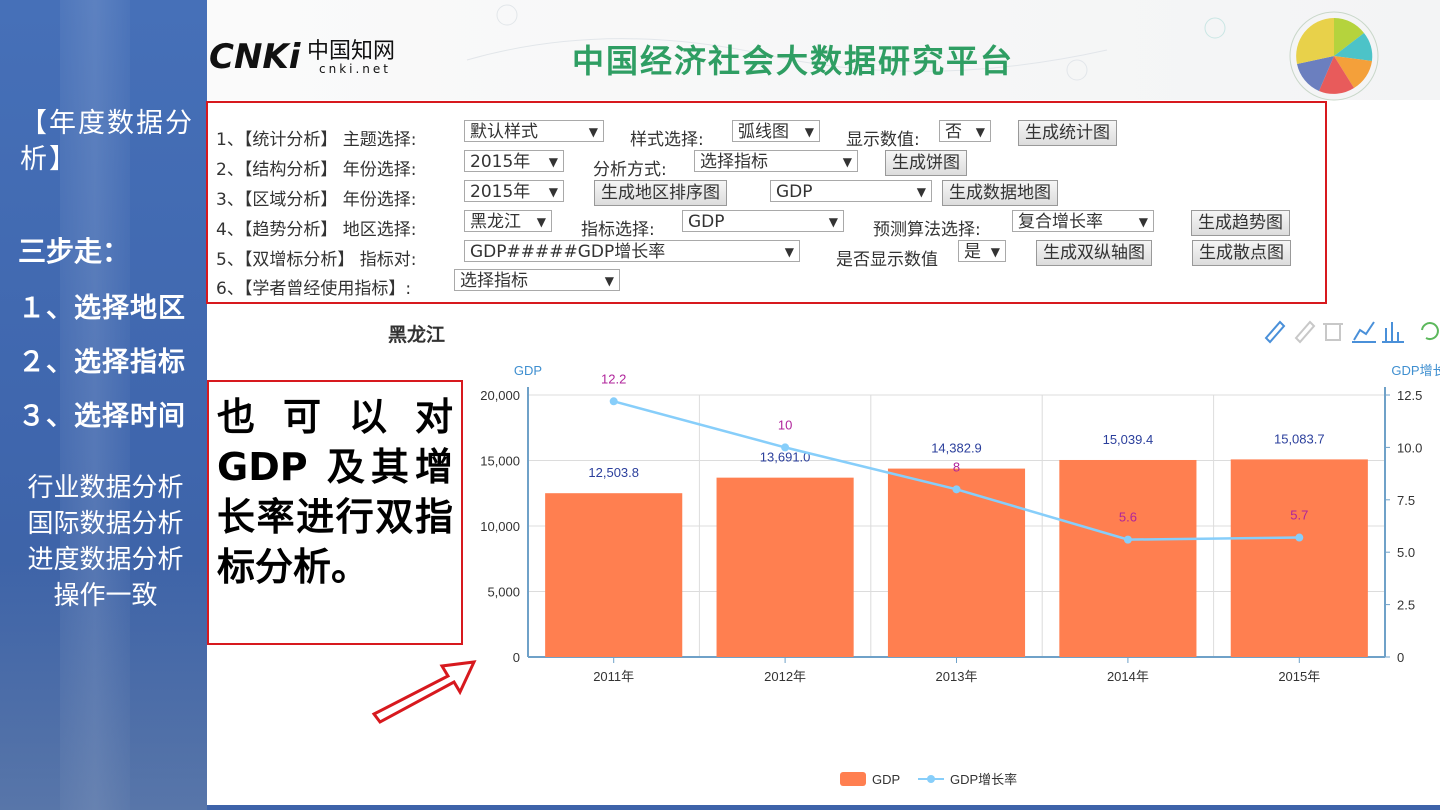 This screenshot has width=1440, height=810. What do you see at coordinates (931, 779) in the screenshot?
I see `legend-marker-growth` at bounding box center [931, 779].